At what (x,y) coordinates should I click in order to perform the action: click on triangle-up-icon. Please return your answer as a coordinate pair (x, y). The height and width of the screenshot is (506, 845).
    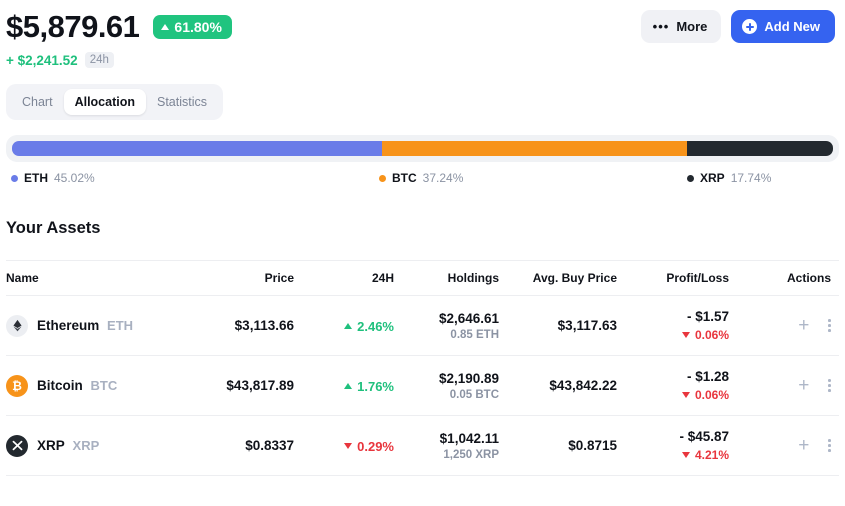
    Looking at the image, I should click on (165, 27).